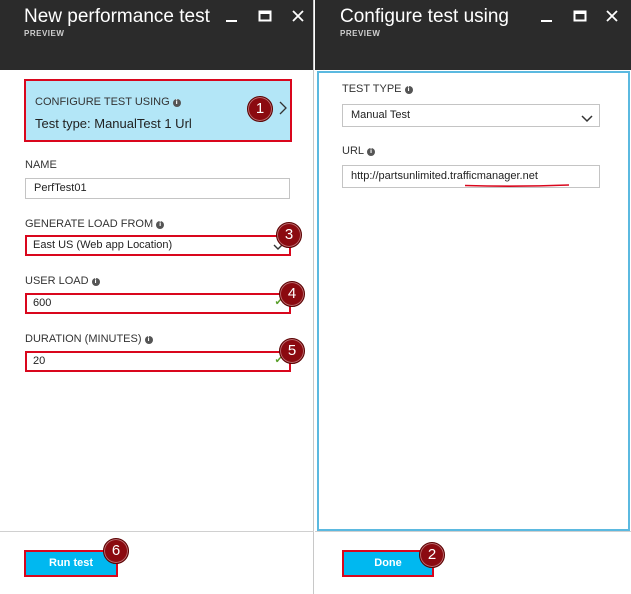 Image resolution: width=631 pixels, height=594 pixels. I want to click on duration-input: 20 ✔, so click(158, 361).